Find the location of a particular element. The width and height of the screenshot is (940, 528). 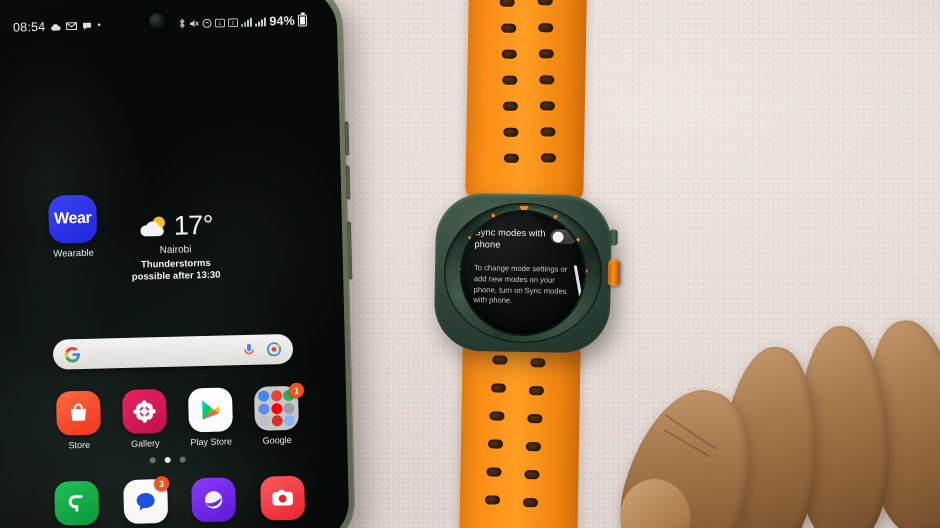

signal-bars-1-icon is located at coordinates (247, 22).